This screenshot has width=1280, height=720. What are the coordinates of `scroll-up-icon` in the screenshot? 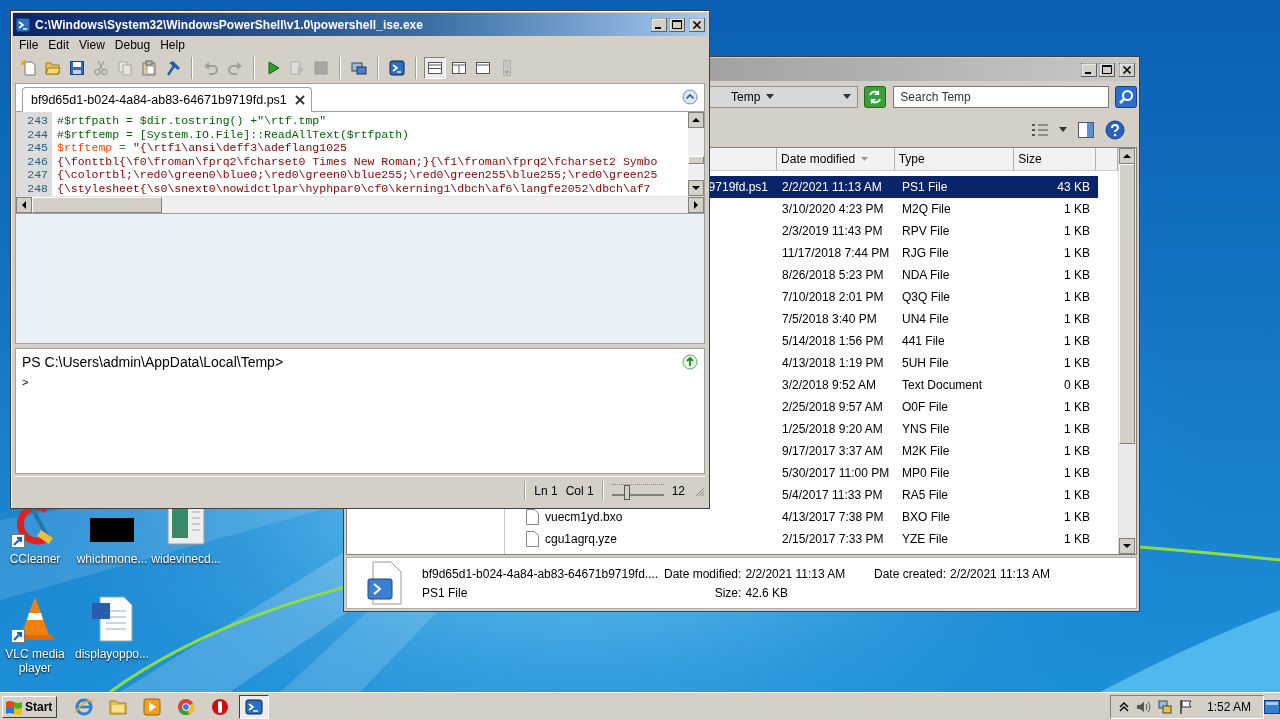 It's located at (690, 362).